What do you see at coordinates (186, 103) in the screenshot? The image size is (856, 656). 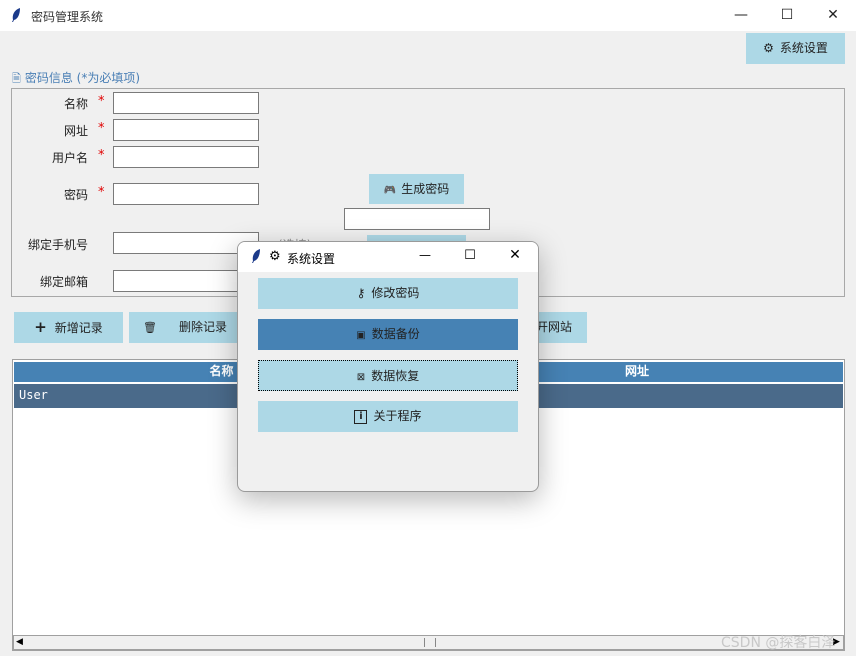 I see `name-input` at bounding box center [186, 103].